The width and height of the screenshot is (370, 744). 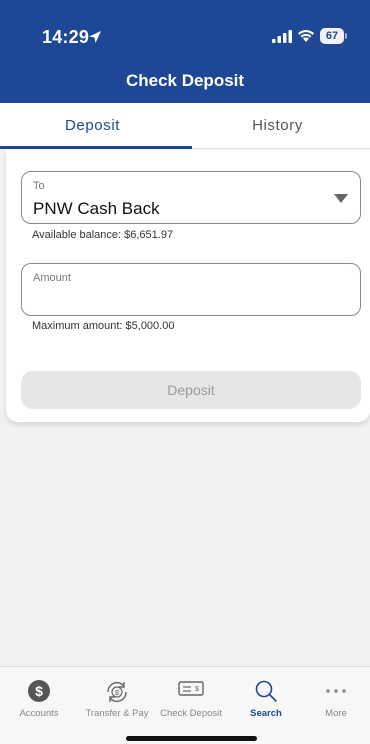 I want to click on battery-level: 67, so click(x=332, y=36).